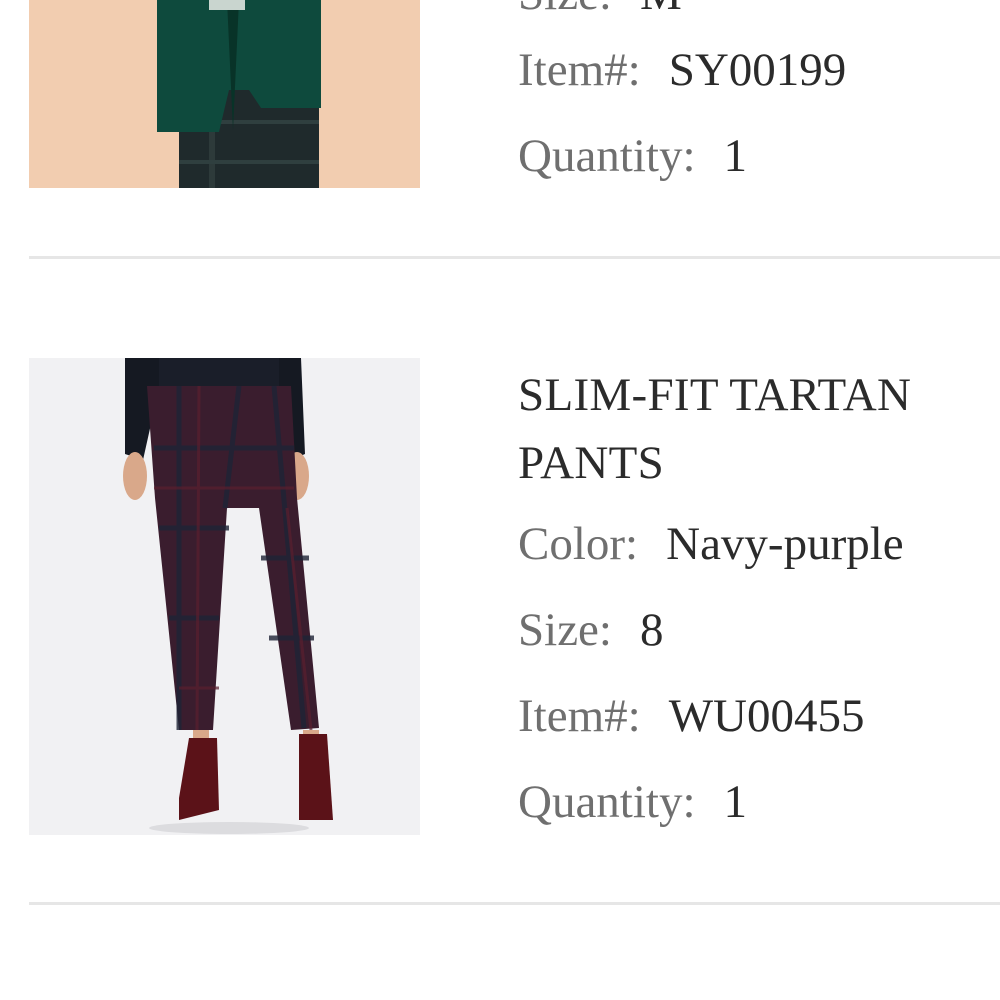  I want to click on item-number-row: Item#: WU00455, so click(691, 716).